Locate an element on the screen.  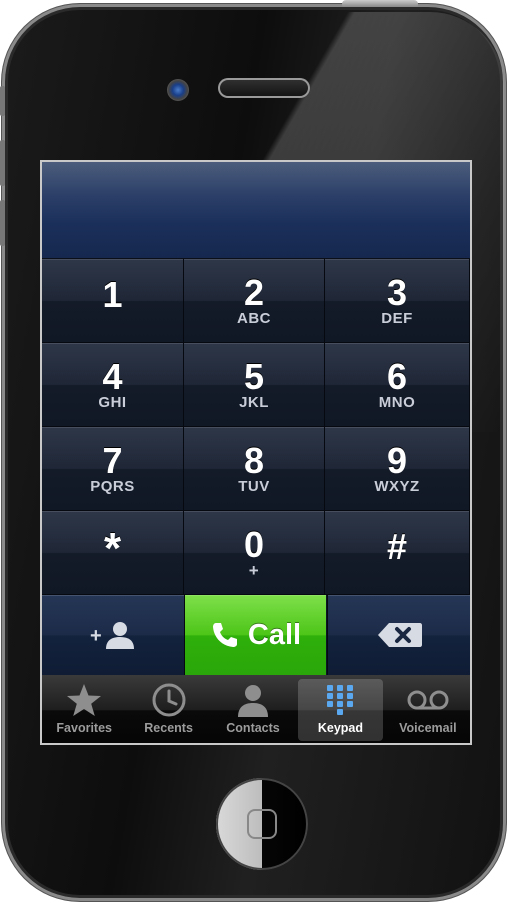
tab-label: Contacts is located at coordinates (253, 728).